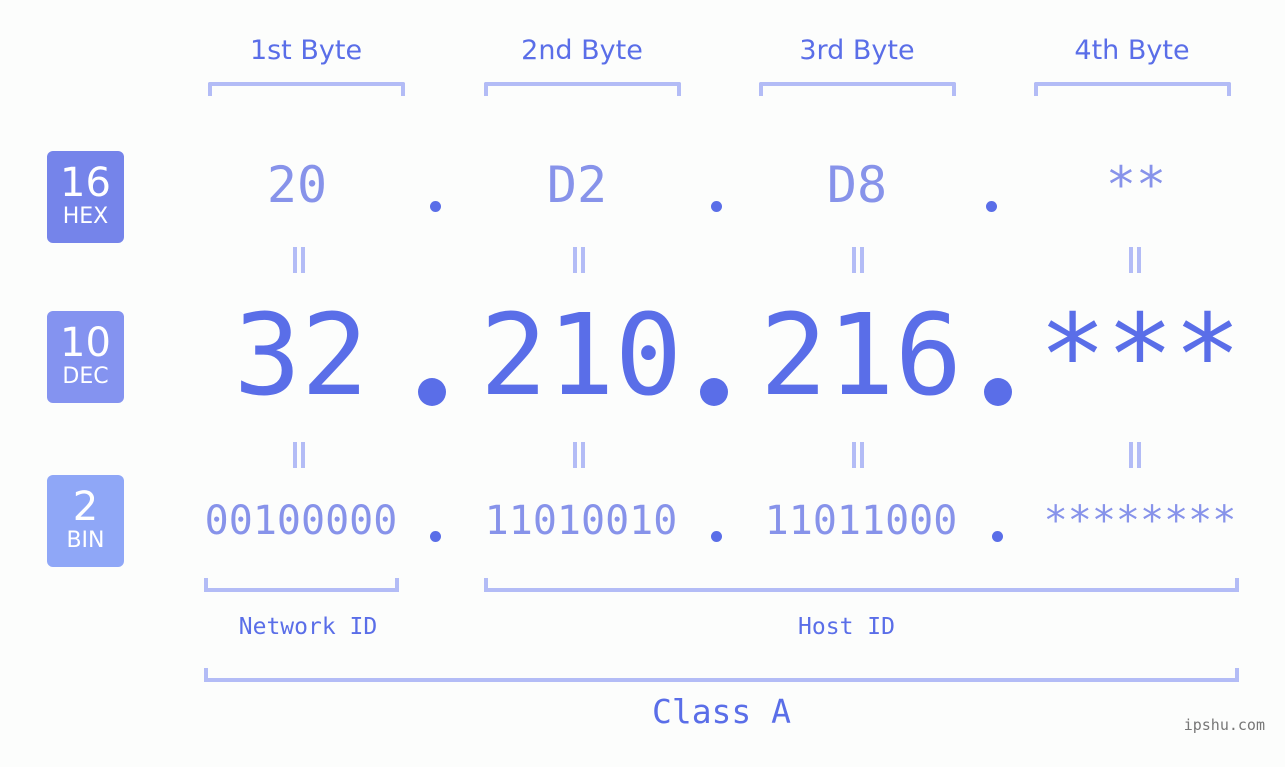 The image size is (1285, 767). I want to click on bin-badge-label: BIN, so click(85, 540).